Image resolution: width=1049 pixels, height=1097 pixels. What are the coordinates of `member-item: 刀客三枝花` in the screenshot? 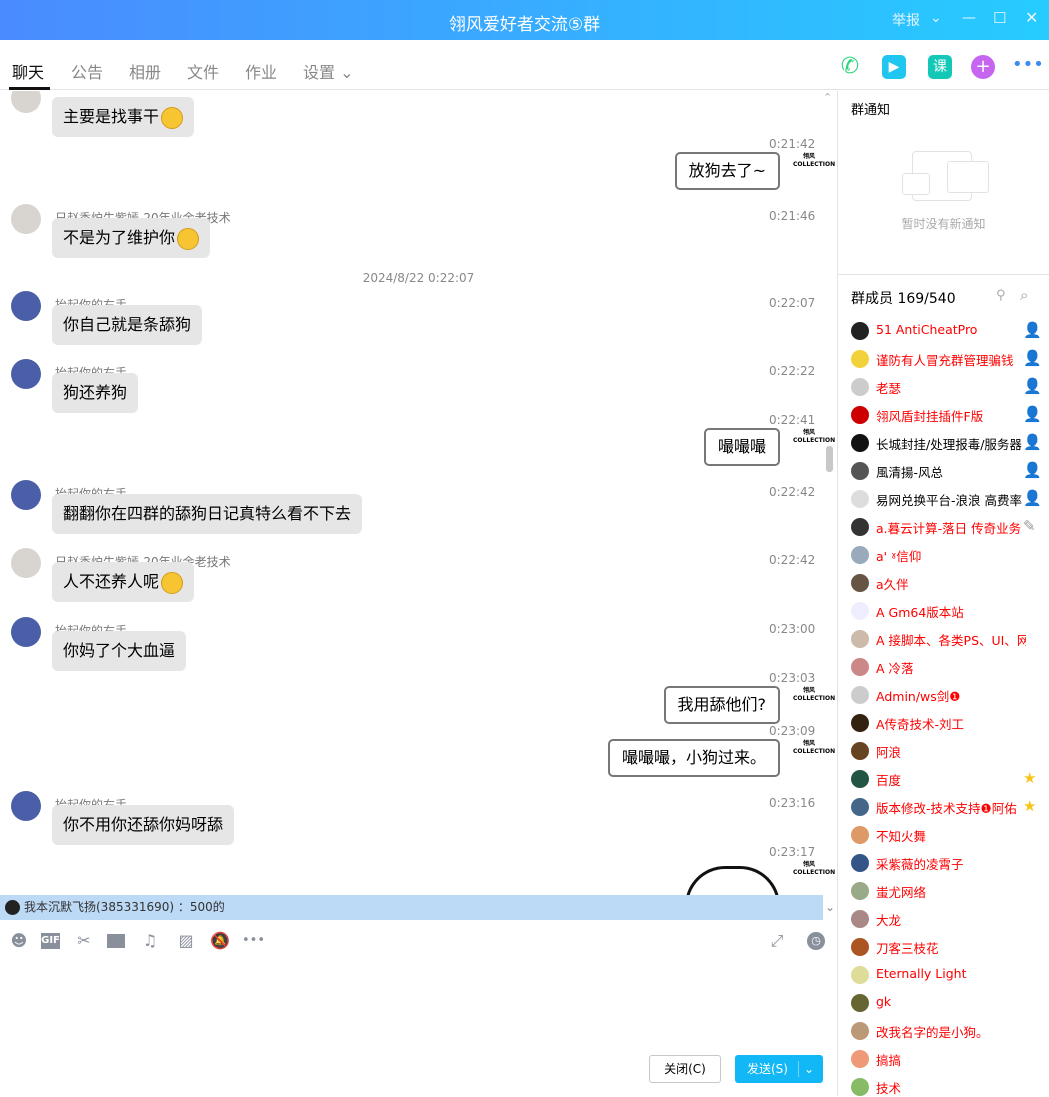 It's located at (948, 947).